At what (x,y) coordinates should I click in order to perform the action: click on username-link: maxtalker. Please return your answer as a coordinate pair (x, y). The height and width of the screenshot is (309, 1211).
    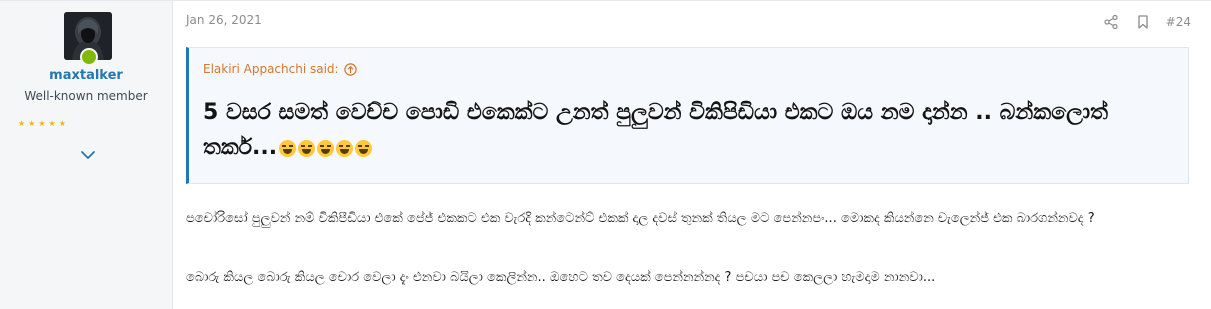
    Looking at the image, I should click on (86, 75).